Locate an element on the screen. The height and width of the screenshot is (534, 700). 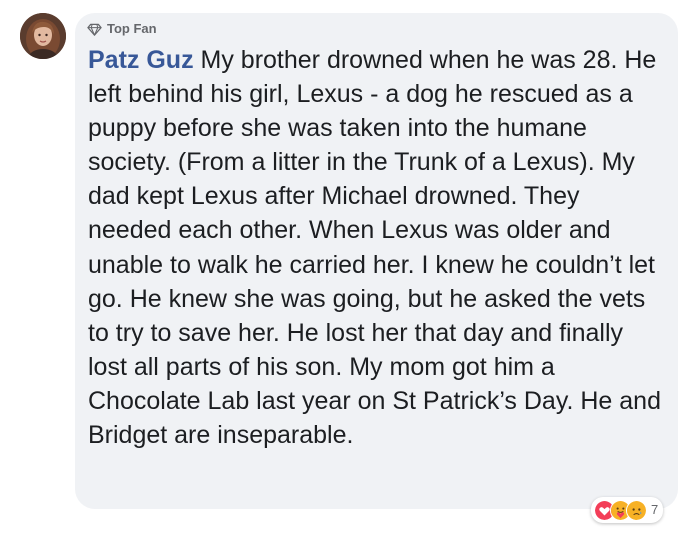
avatar is located at coordinates (43, 36).